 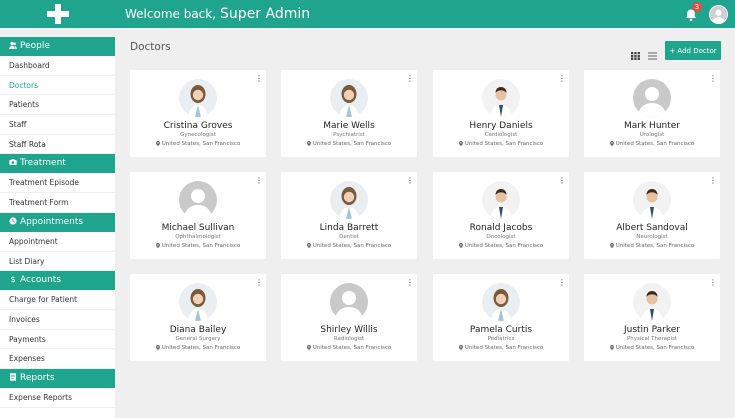 What do you see at coordinates (697, 7) in the screenshot?
I see `notification-badge: 3` at bounding box center [697, 7].